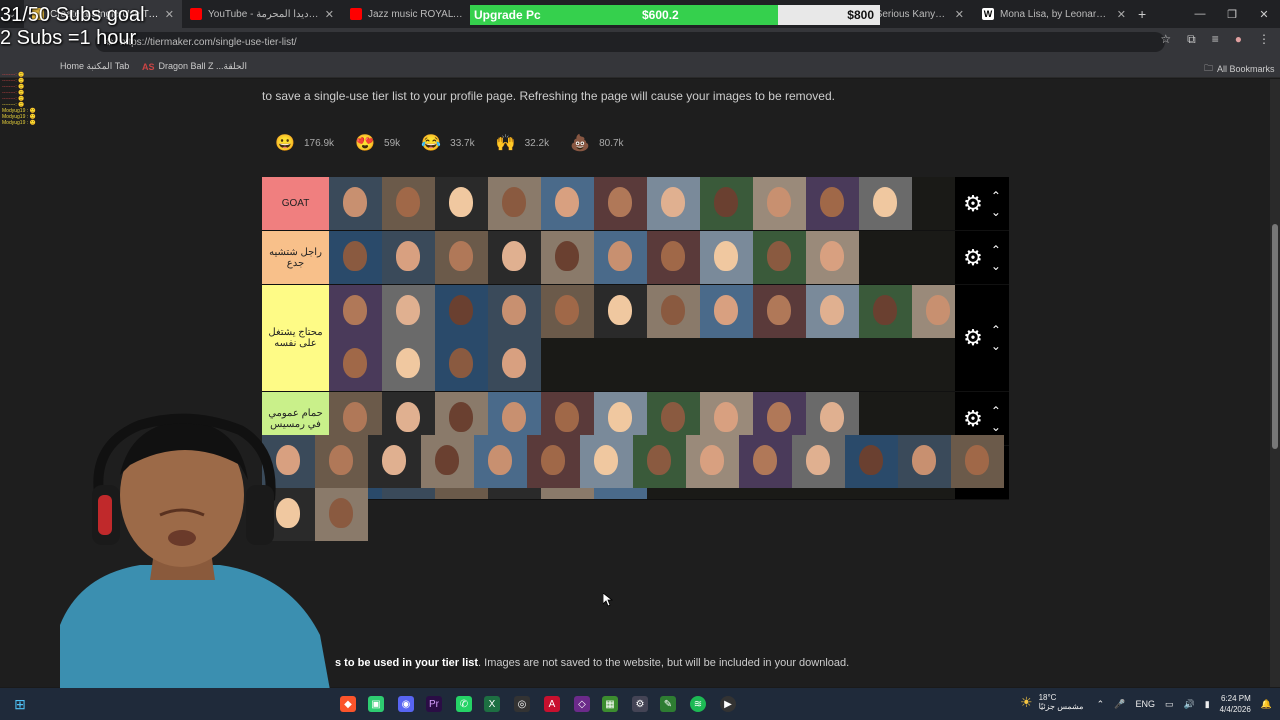 This screenshot has height=720, width=1280. What do you see at coordinates (582, 704) in the screenshot?
I see `cube-app-icon: ◇` at bounding box center [582, 704].